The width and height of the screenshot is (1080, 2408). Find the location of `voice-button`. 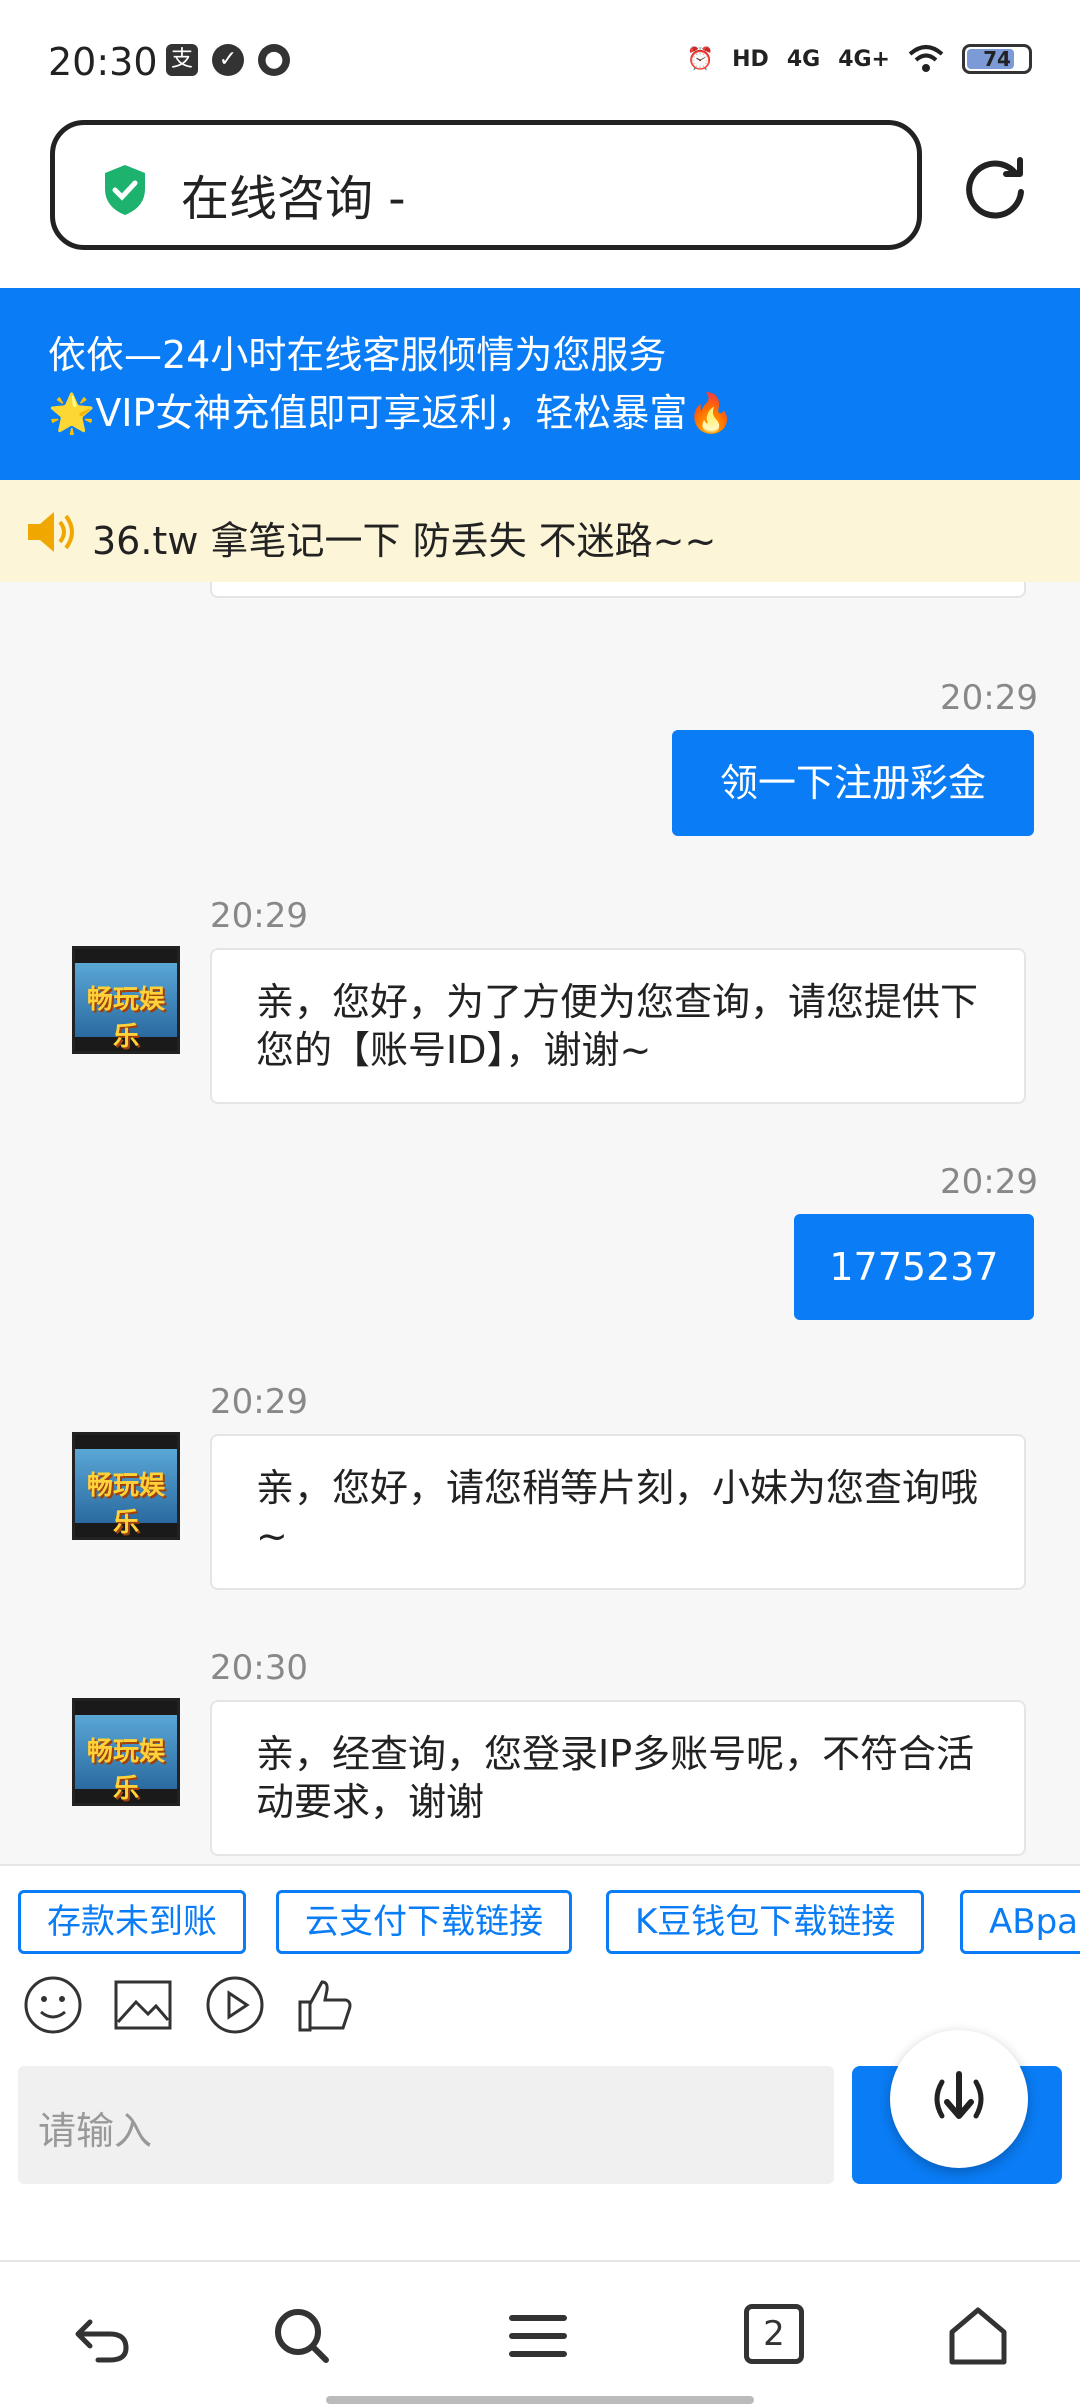

voice-button is located at coordinates (959, 2099).